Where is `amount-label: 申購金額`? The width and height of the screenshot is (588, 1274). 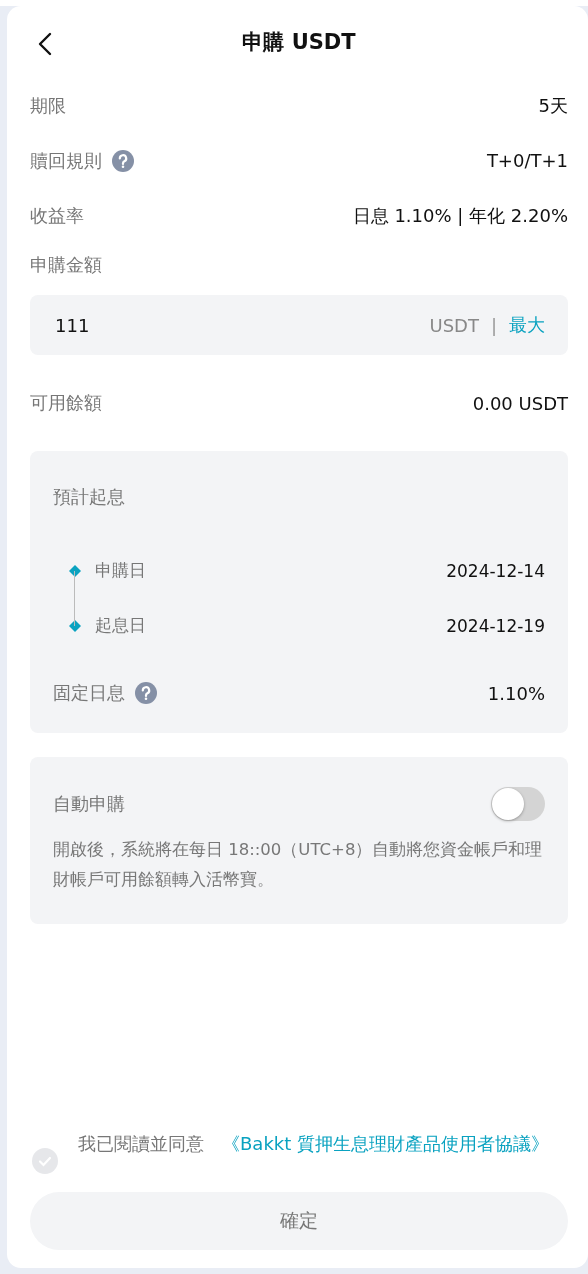 amount-label: 申購金額 is located at coordinates (66, 265).